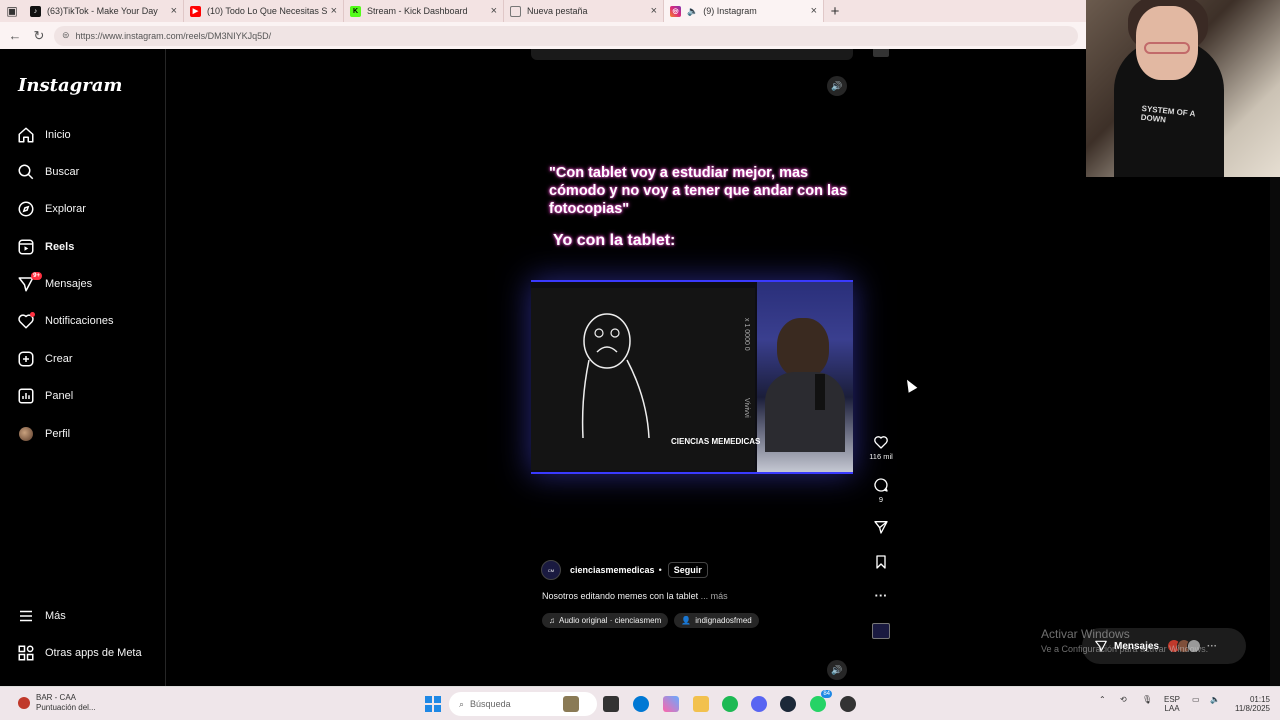 The image size is (1280, 720). I want to click on sidebar-item-mensajes: 9+ Mensajes, so click(54, 284).